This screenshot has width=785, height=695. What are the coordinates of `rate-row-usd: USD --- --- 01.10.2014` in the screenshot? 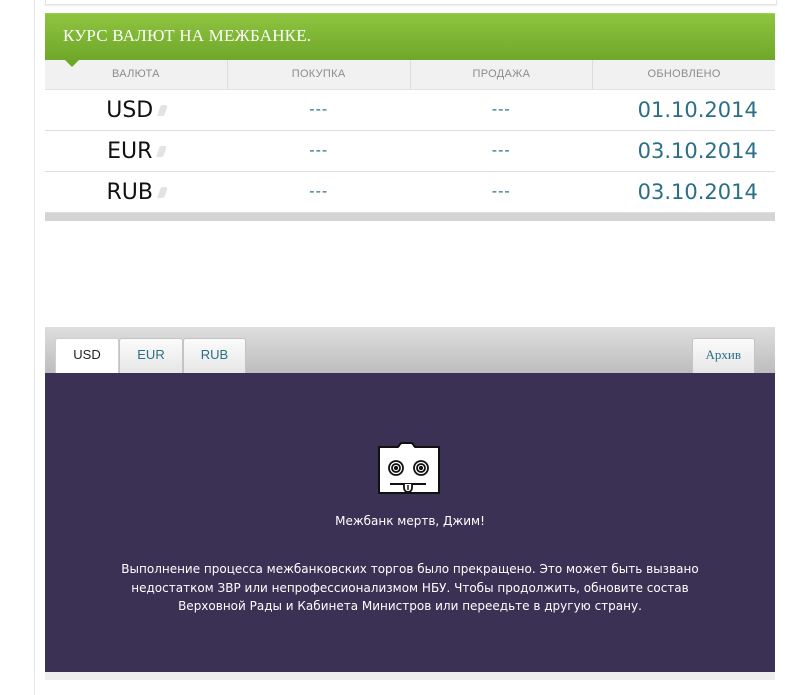 It's located at (410, 110).